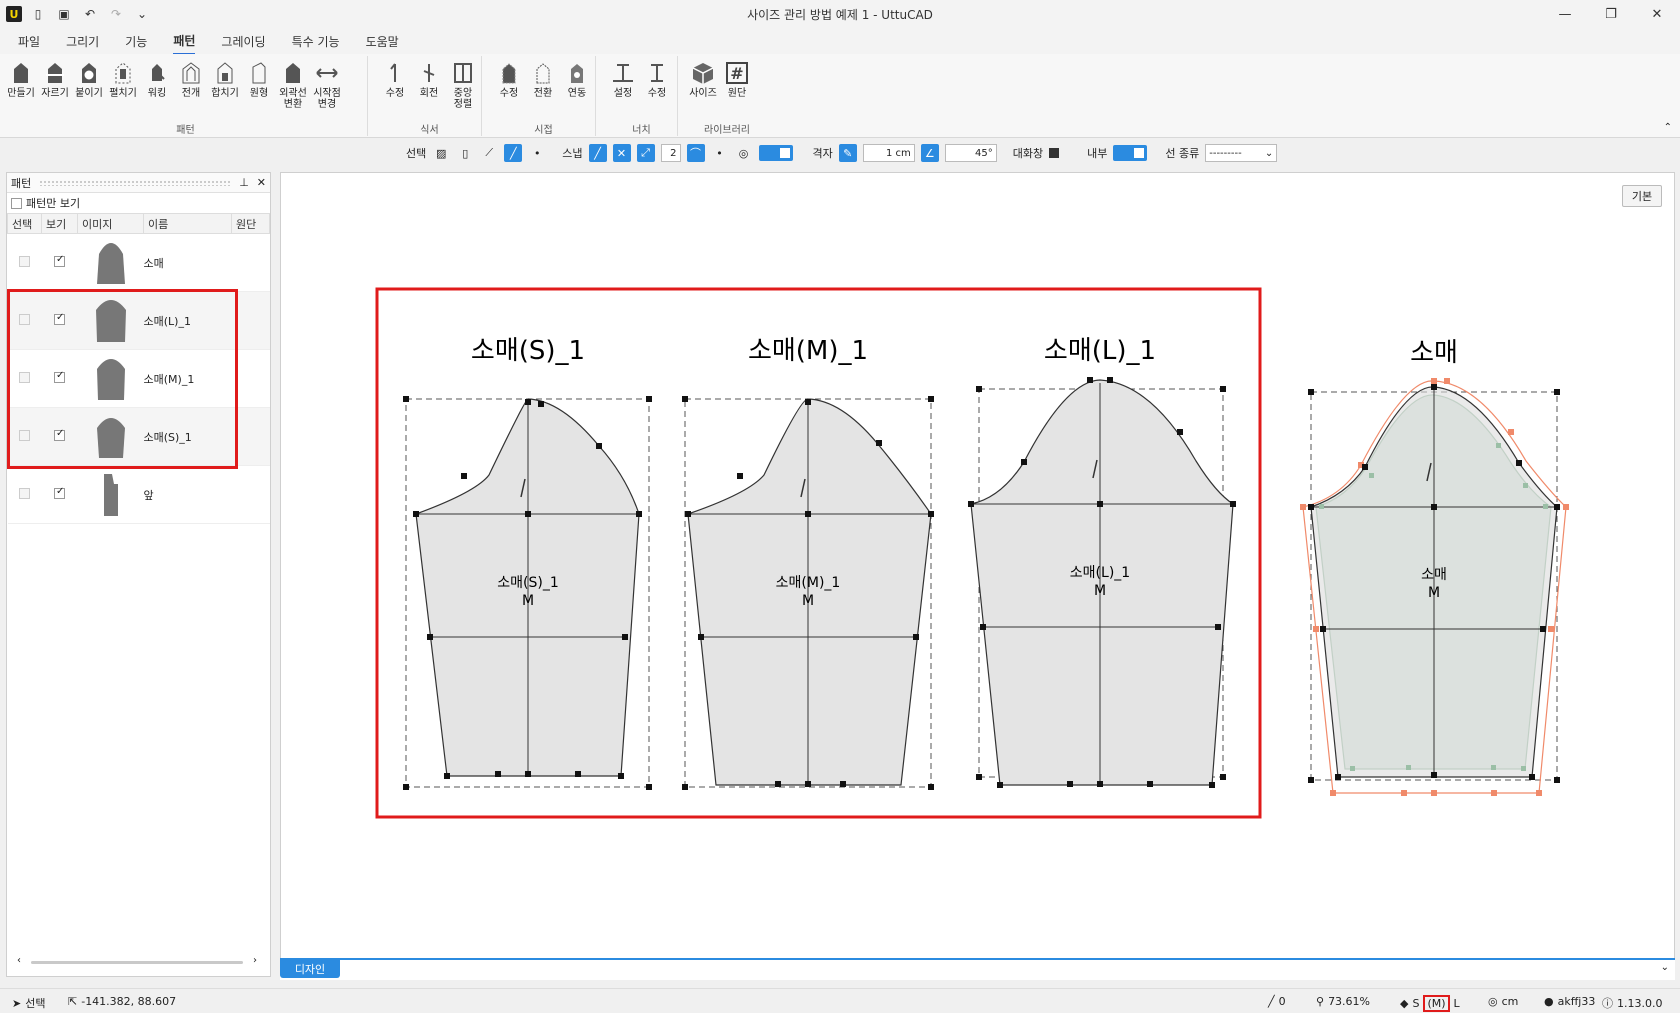  What do you see at coordinates (489, 153) in the screenshot?
I see `polyline-icon: ⟋` at bounding box center [489, 153].